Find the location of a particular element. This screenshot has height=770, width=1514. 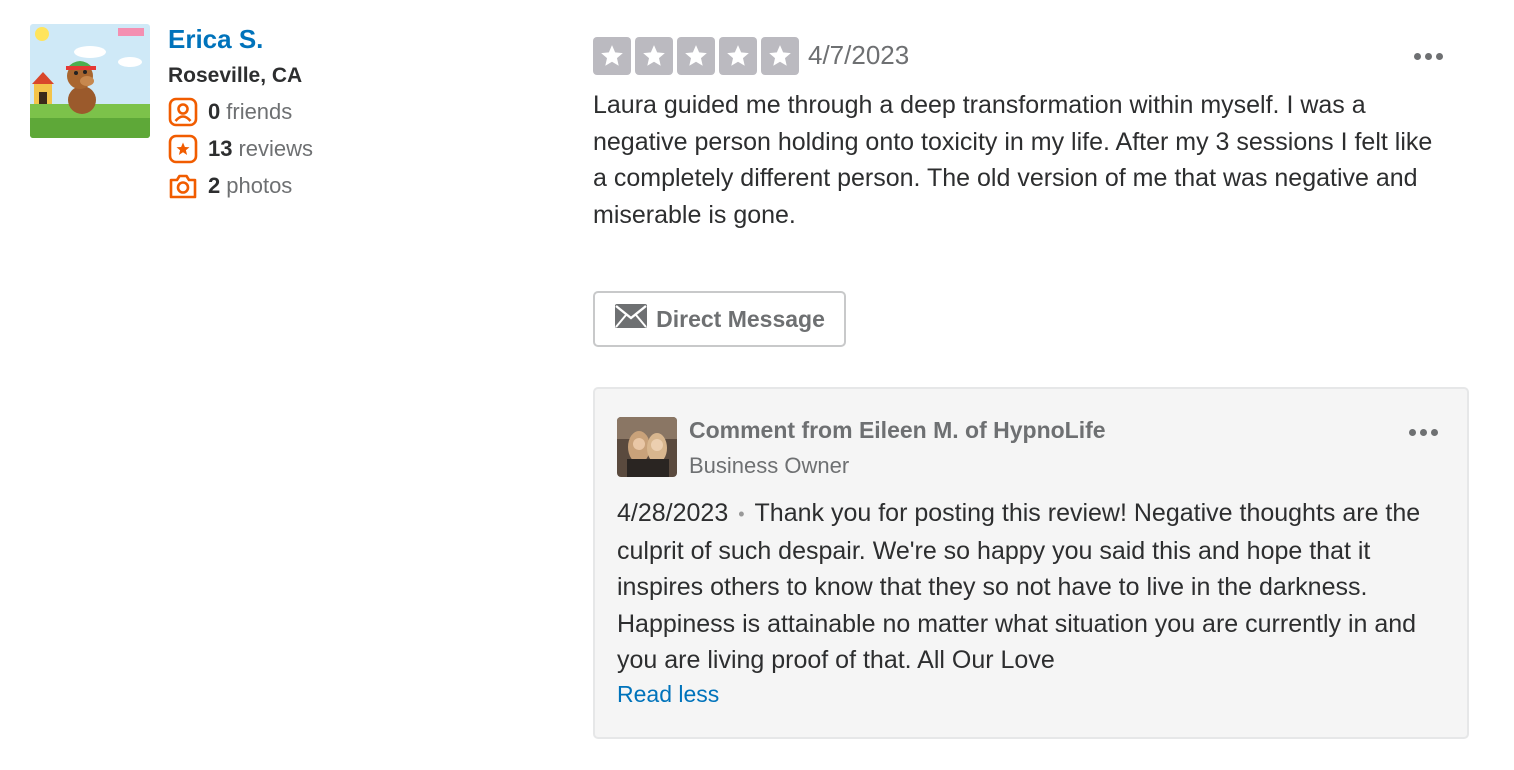

camera-icon is located at coordinates (183, 186).